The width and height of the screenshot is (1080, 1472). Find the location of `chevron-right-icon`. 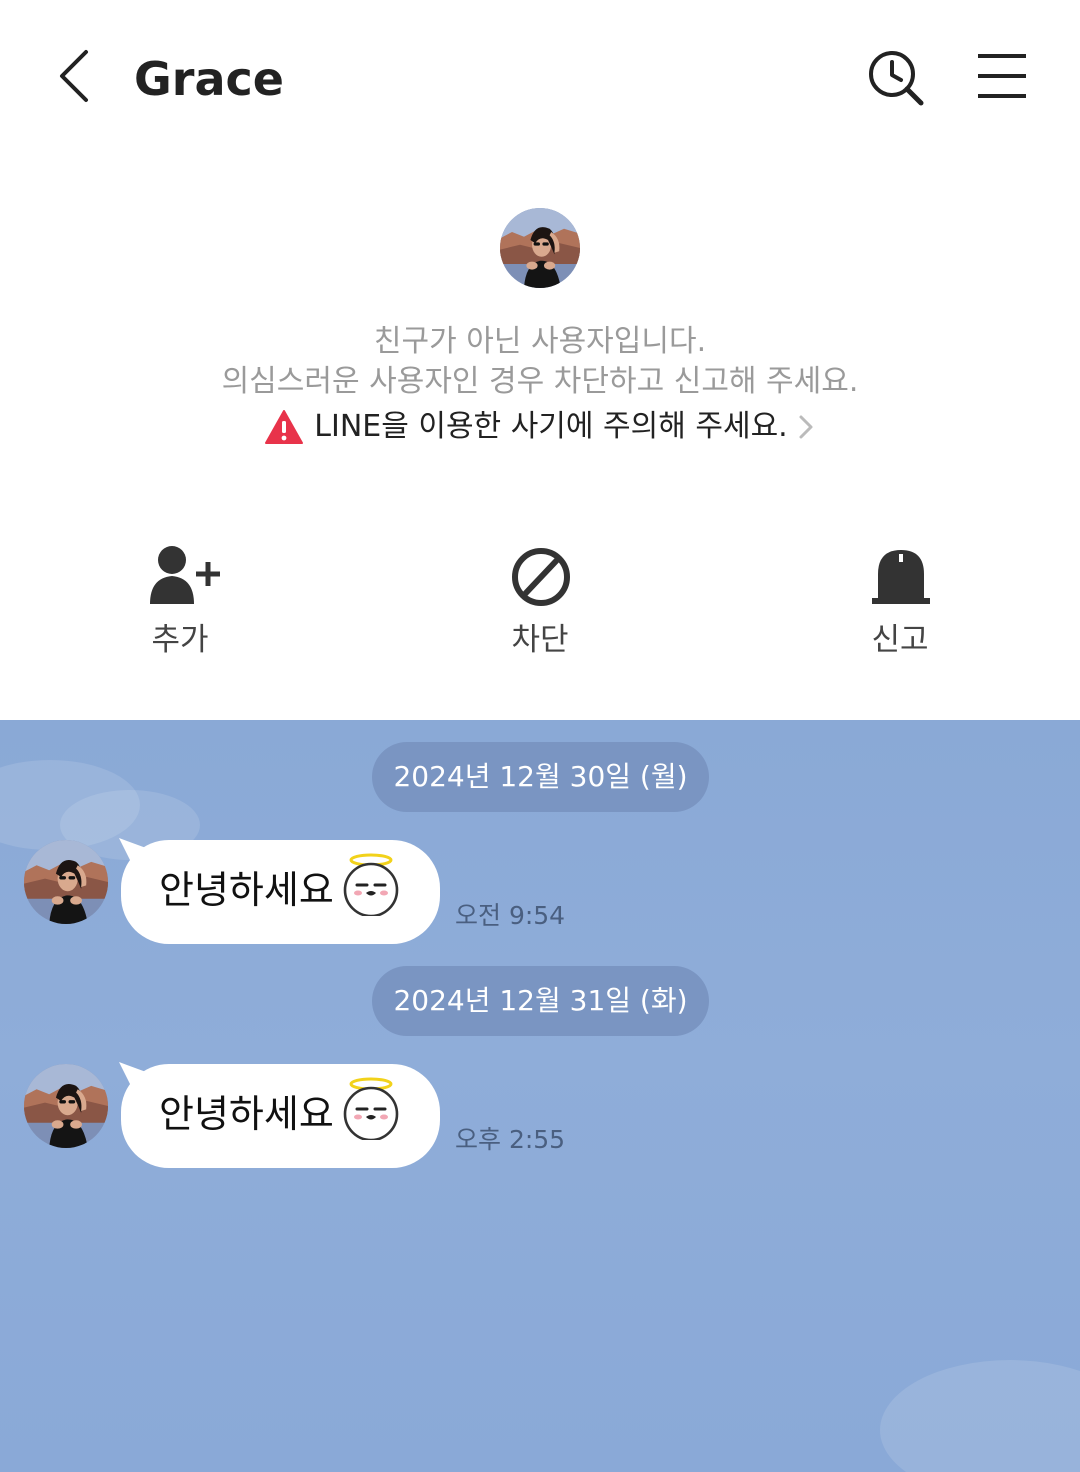

chevron-right-icon is located at coordinates (806, 427).